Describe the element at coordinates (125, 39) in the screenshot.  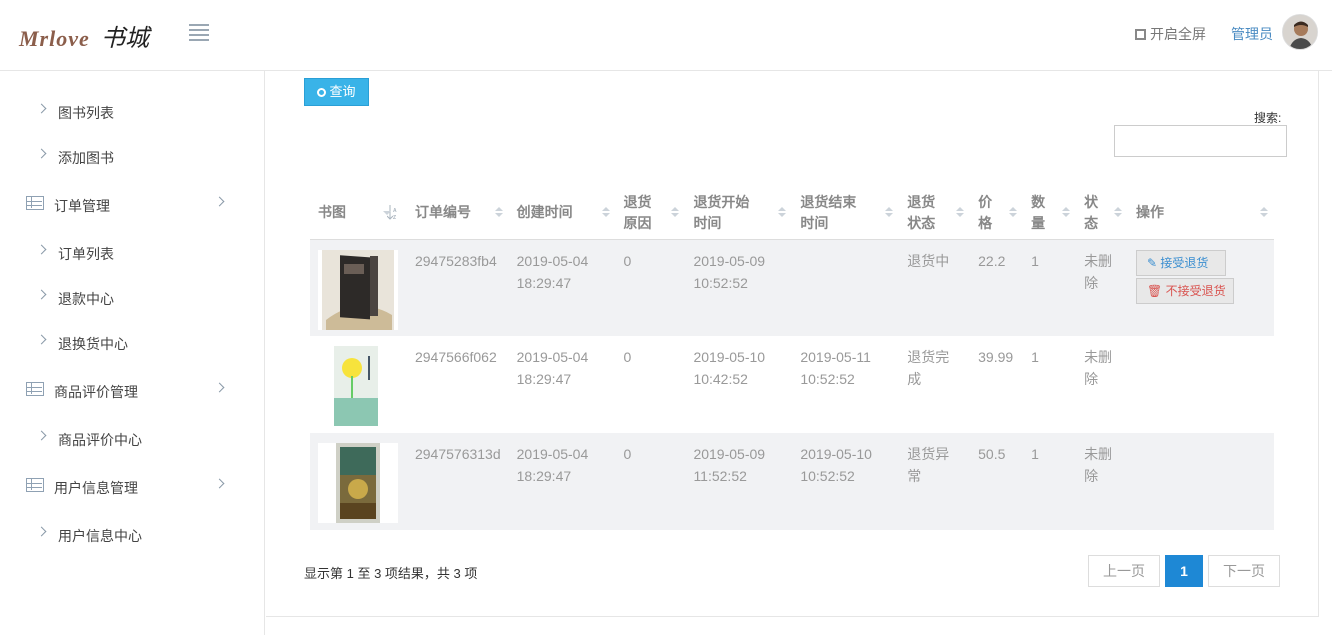
I see `logo-text-cn: 书城` at that location.